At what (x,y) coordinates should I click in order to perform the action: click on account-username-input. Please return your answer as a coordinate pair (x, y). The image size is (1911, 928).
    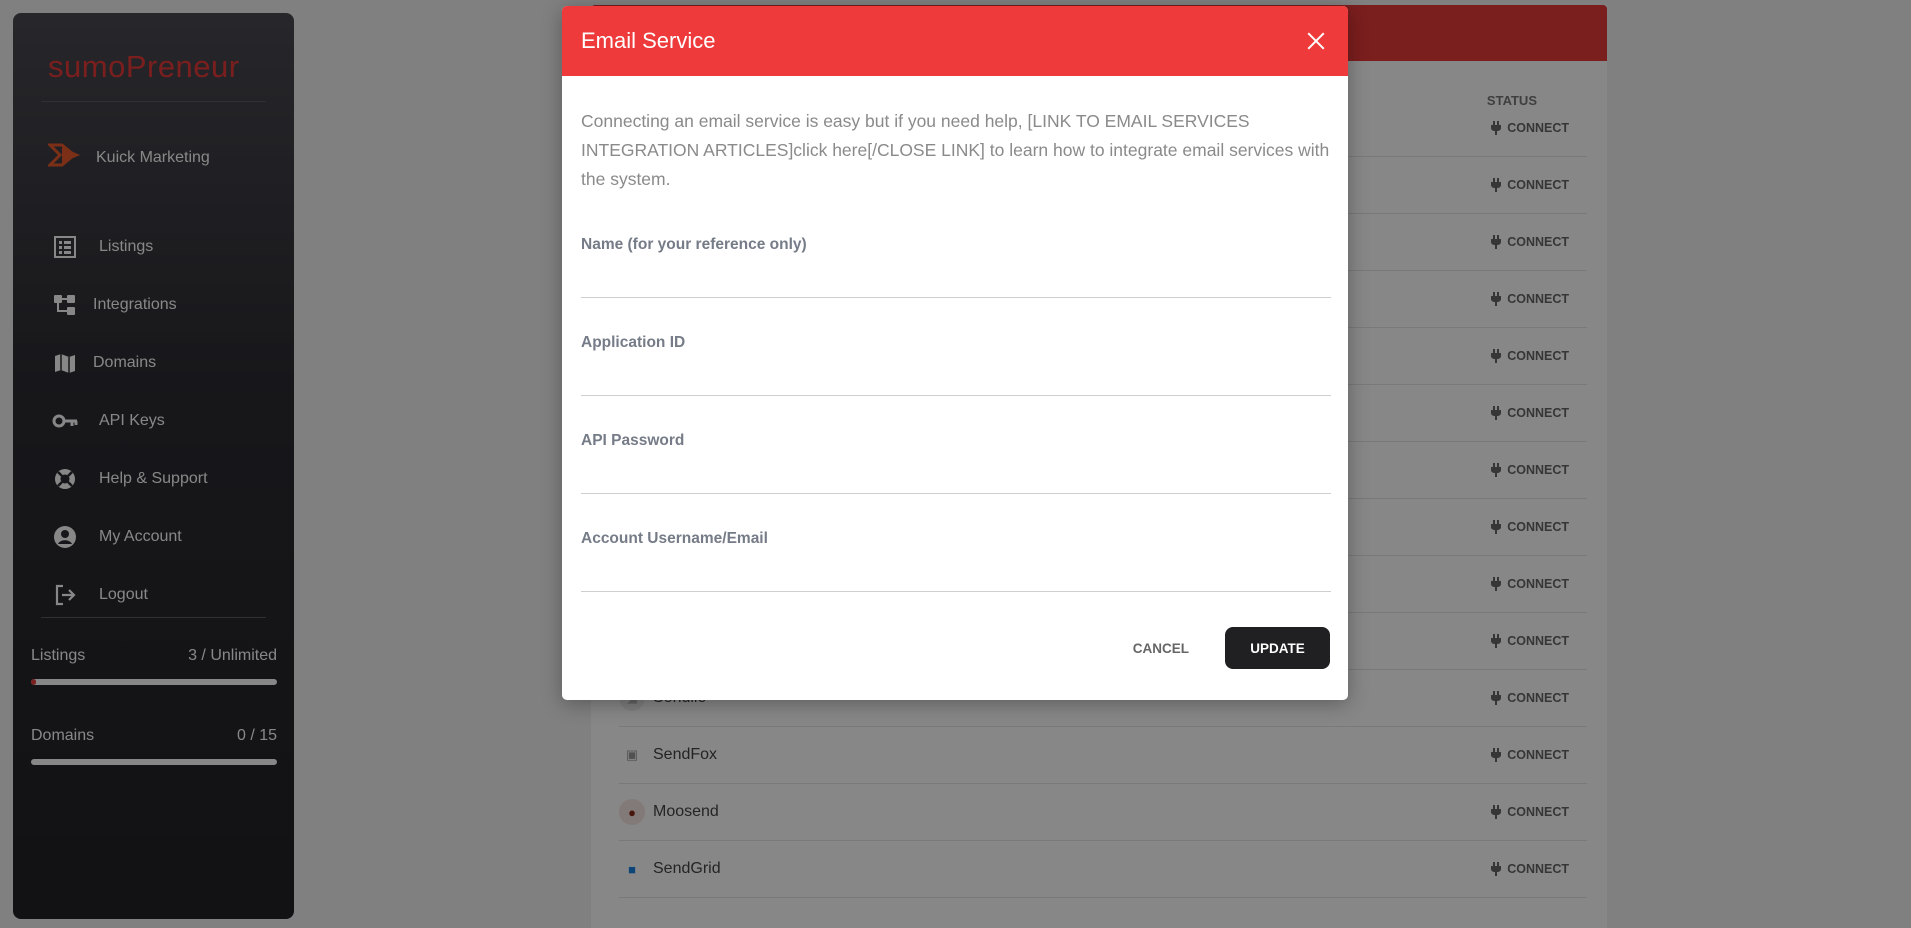
    Looking at the image, I should click on (956, 574).